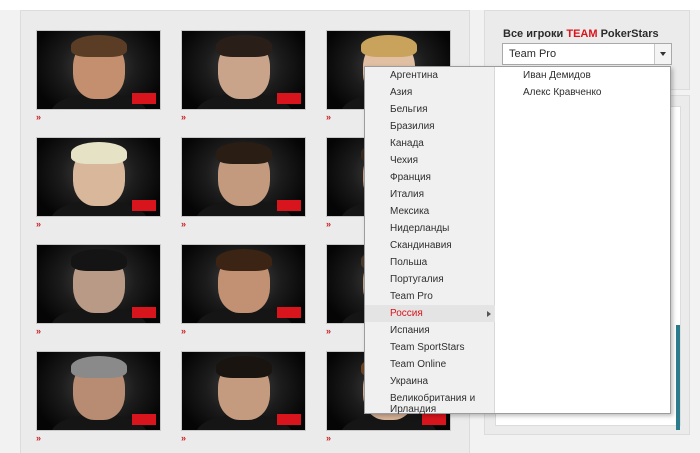 The width and height of the screenshot is (700, 453). What do you see at coordinates (410, 211) in the screenshot?
I see `dropdown-item-label: Мексика` at bounding box center [410, 211].